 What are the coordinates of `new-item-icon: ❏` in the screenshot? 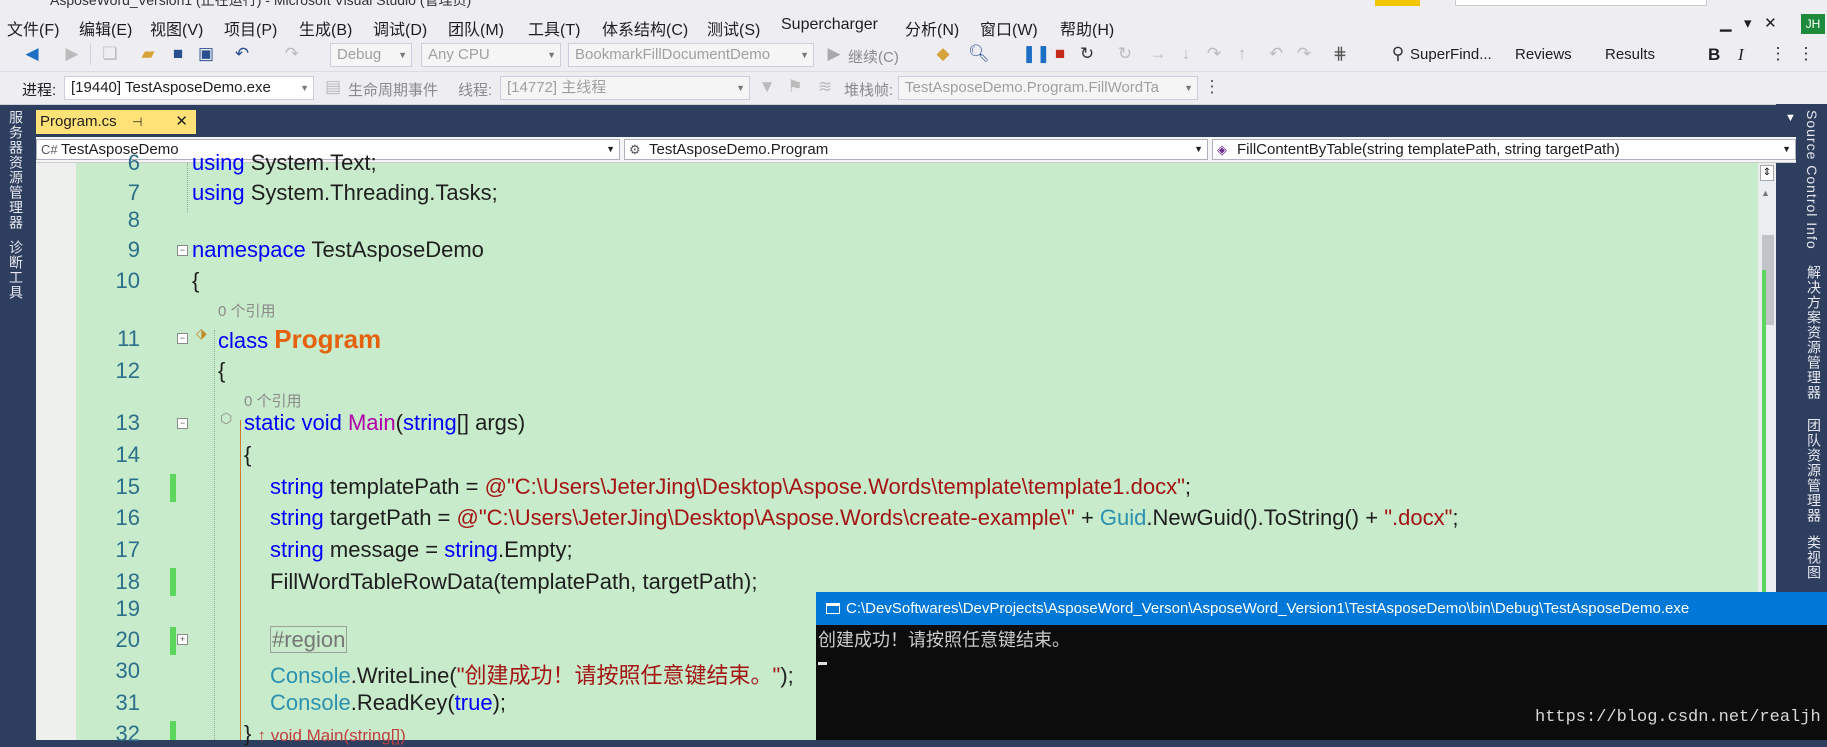 It's located at (110, 54).